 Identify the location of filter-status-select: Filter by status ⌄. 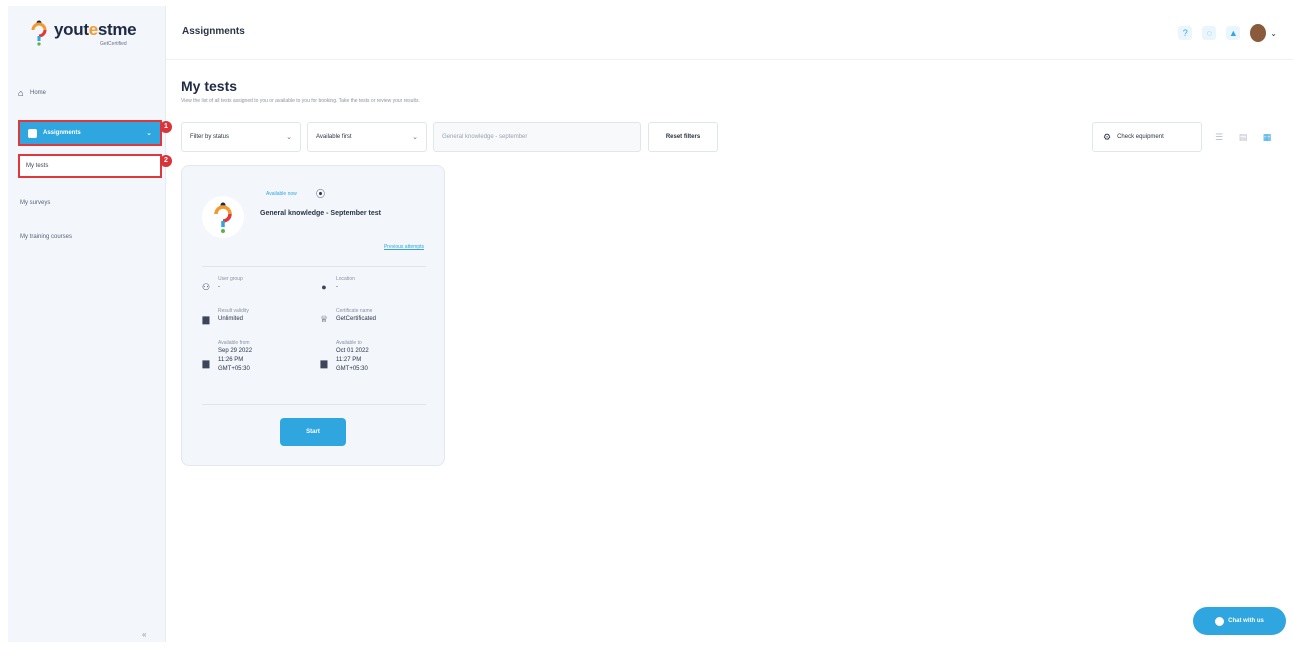
(241, 137).